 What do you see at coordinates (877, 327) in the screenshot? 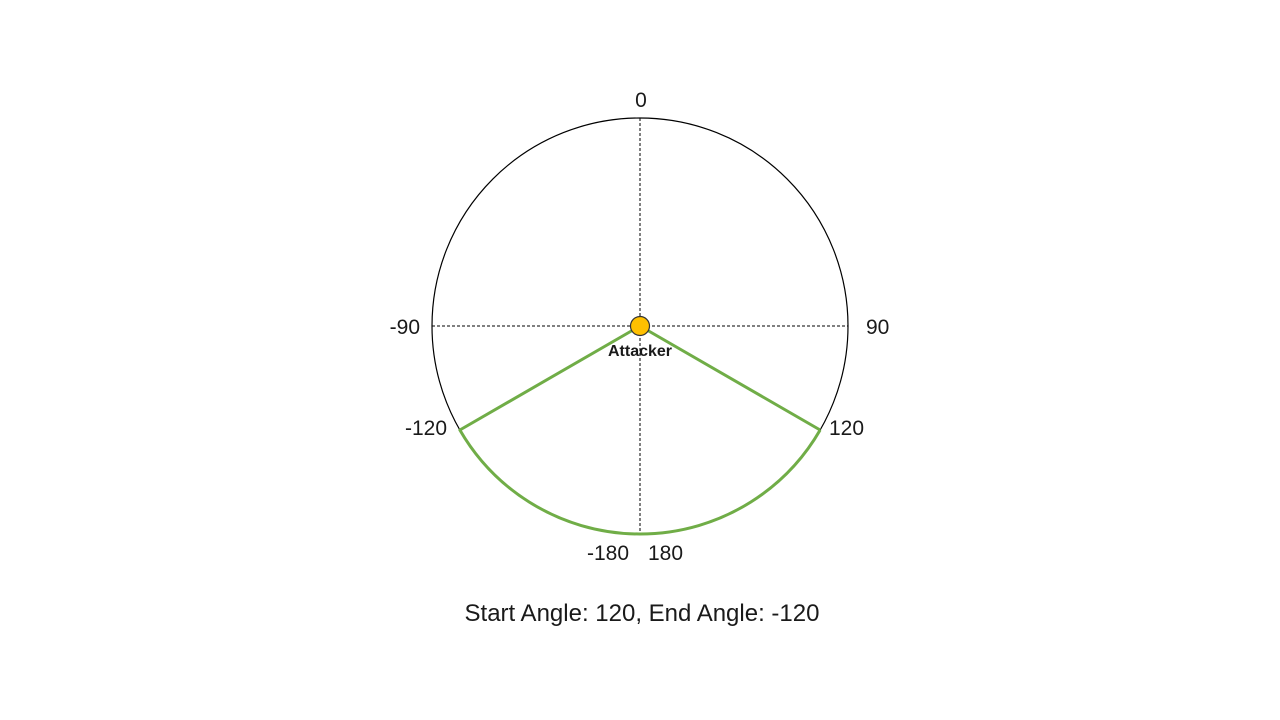
I see `angle-label-90: 90` at bounding box center [877, 327].